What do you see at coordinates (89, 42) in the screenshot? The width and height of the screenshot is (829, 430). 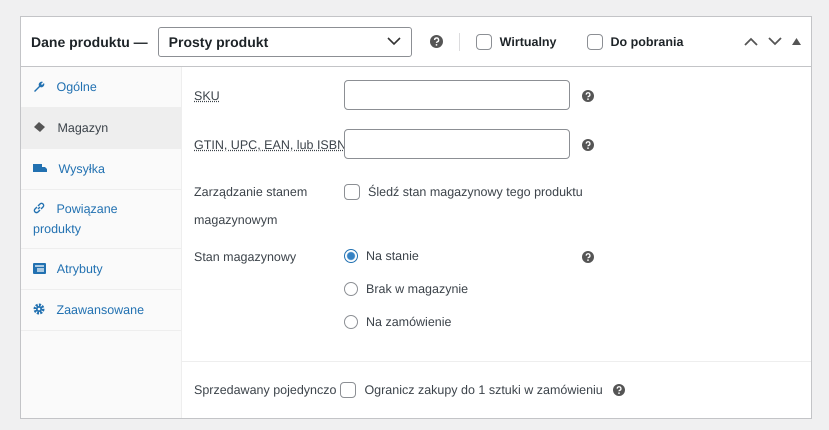 I see `panel-title: Dane produktu —` at bounding box center [89, 42].